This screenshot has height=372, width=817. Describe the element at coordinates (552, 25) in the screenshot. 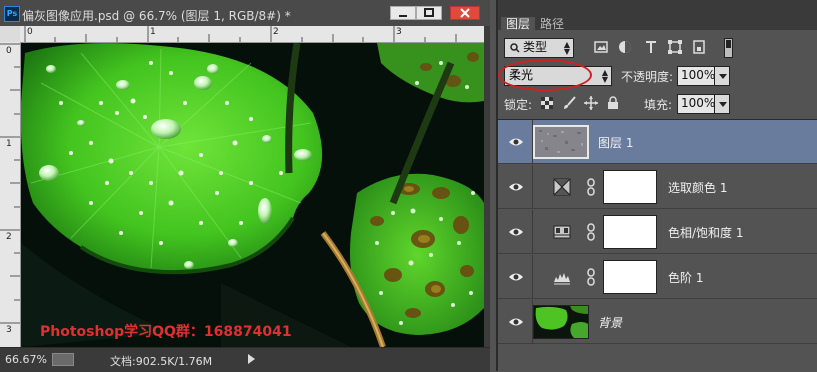

I see `tab-paths: 路径` at that location.